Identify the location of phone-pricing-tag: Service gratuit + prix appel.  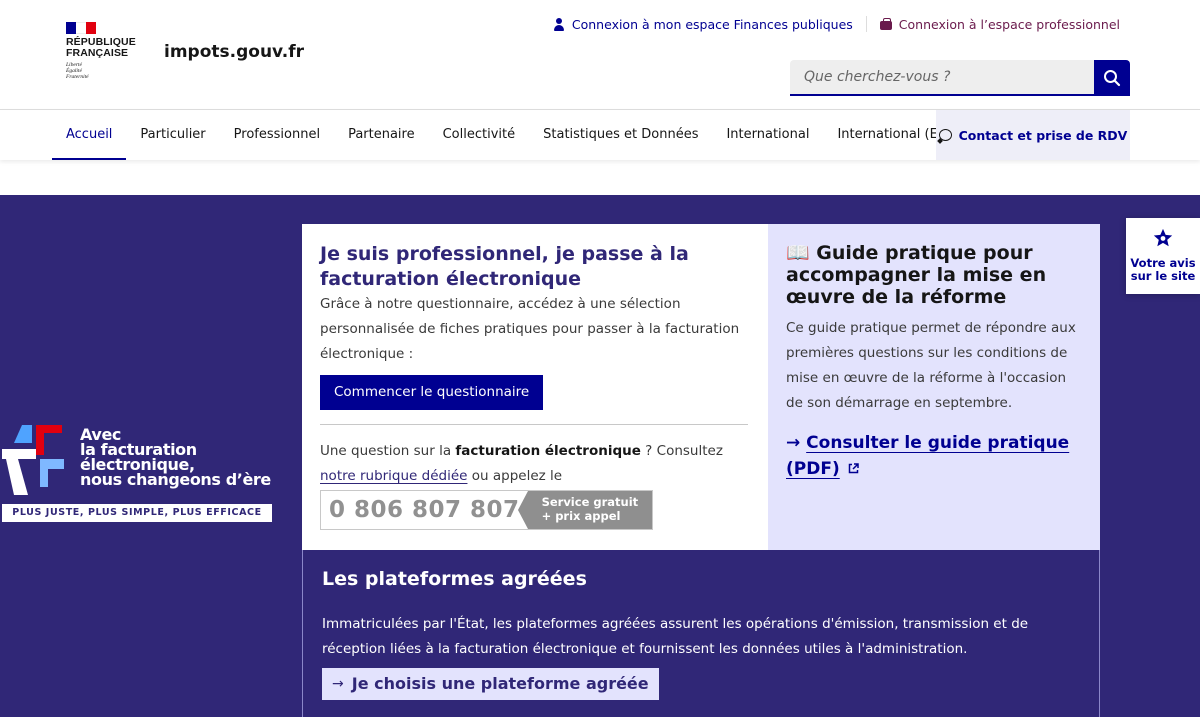
(585, 510).